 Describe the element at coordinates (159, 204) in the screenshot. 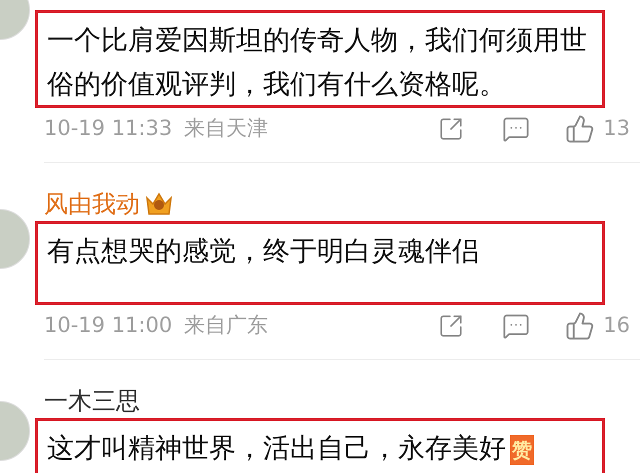

I see `crown-badge-icon` at that location.